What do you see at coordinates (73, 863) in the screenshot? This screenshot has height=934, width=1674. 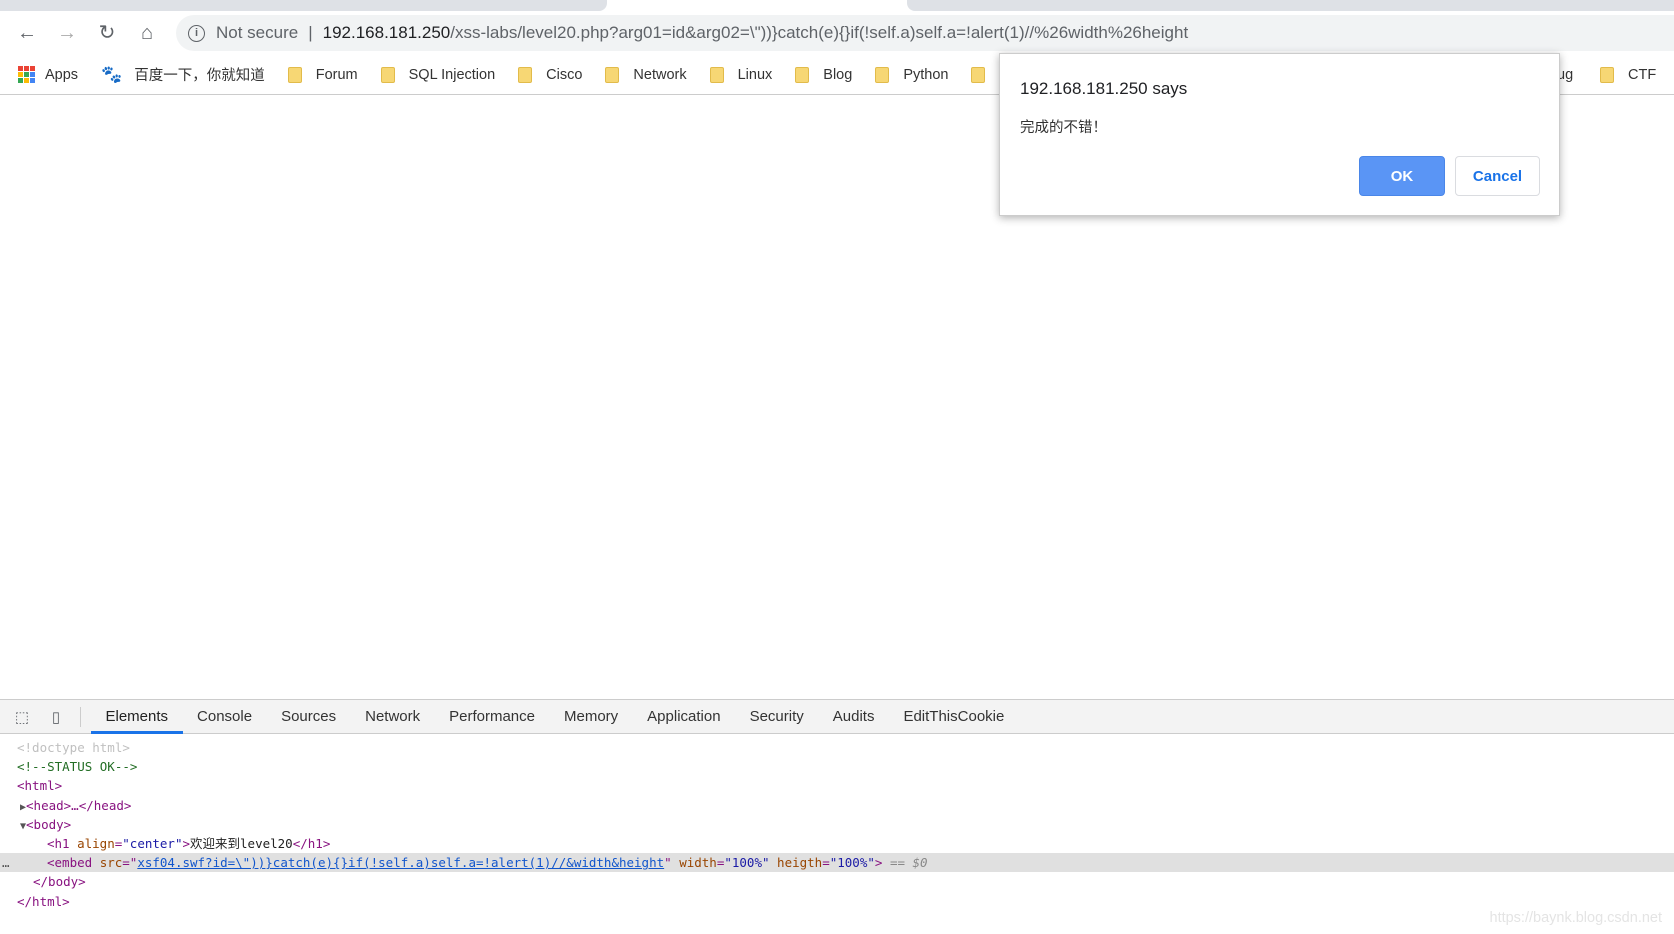 I see `tag-text: <embed` at bounding box center [73, 863].